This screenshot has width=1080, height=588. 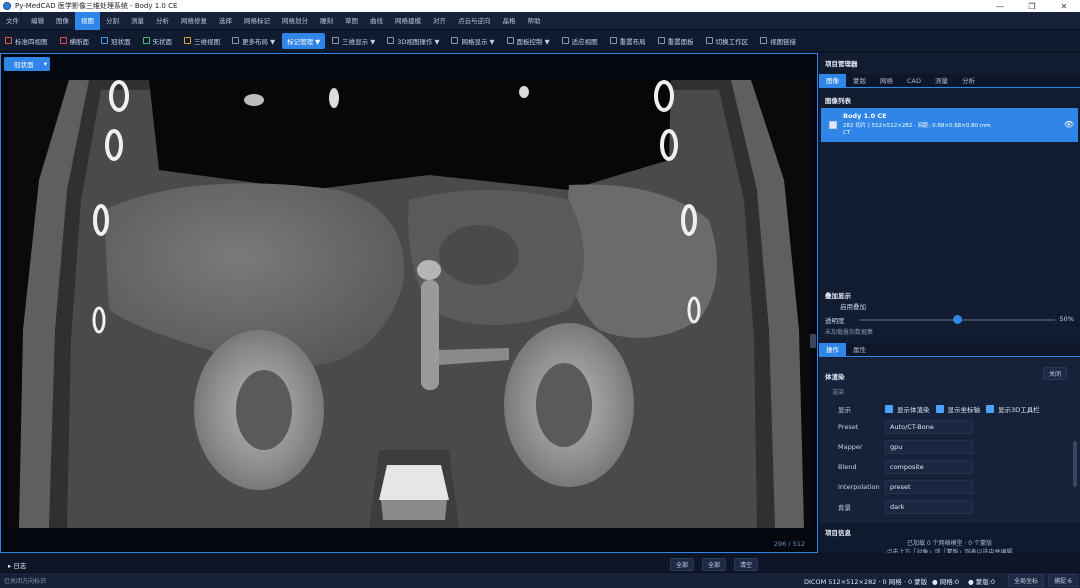 I want to click on project-tab-1: 蒙版, so click(x=859, y=80).